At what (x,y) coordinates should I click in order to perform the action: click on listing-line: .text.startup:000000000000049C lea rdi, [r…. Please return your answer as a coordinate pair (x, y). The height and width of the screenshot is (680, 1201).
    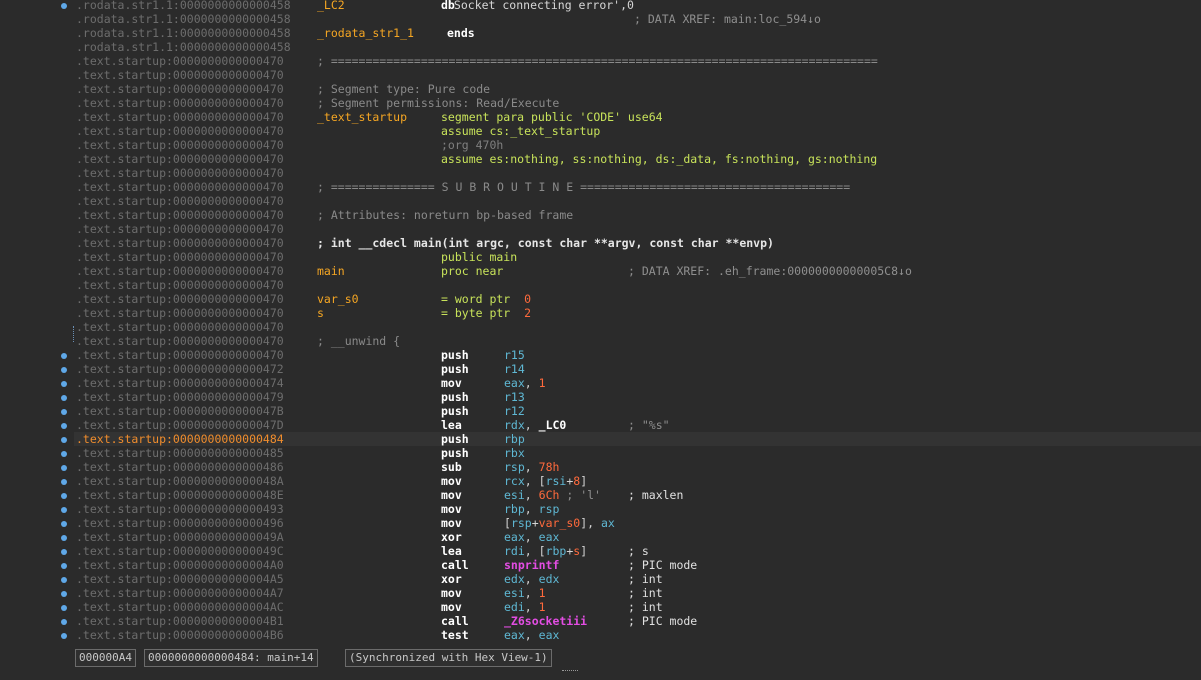
    Looking at the image, I should click on (637, 551).